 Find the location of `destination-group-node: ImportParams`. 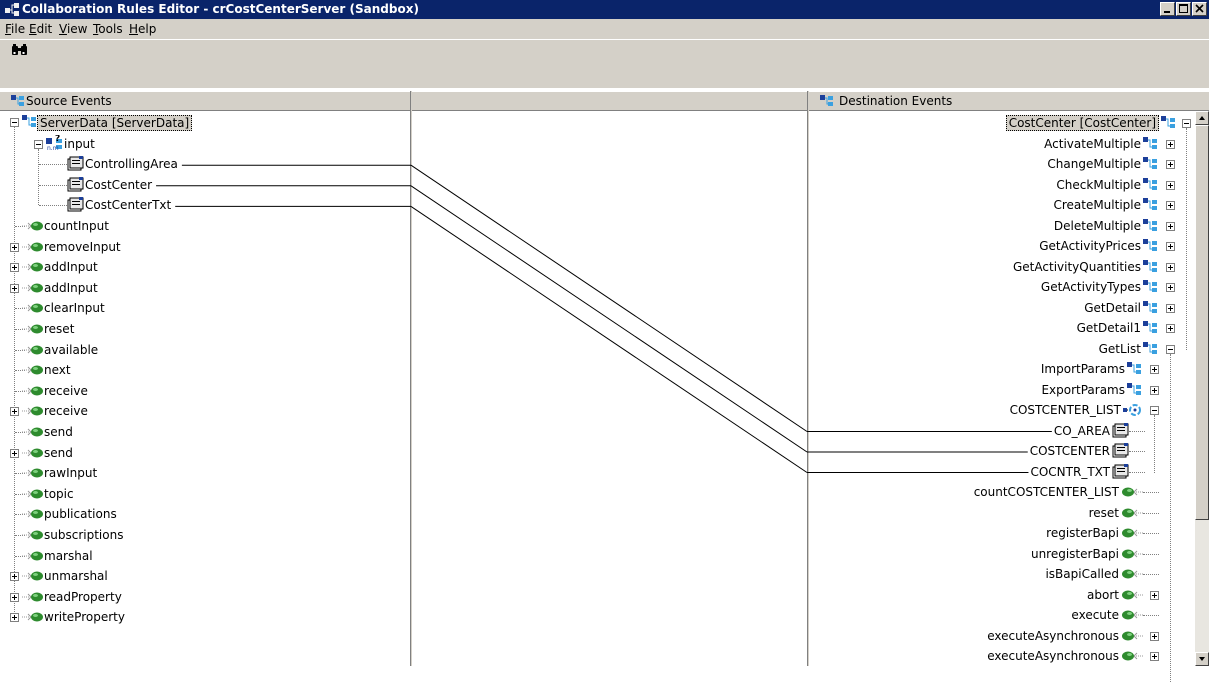

destination-group-node: ImportParams is located at coordinates (1002, 369).